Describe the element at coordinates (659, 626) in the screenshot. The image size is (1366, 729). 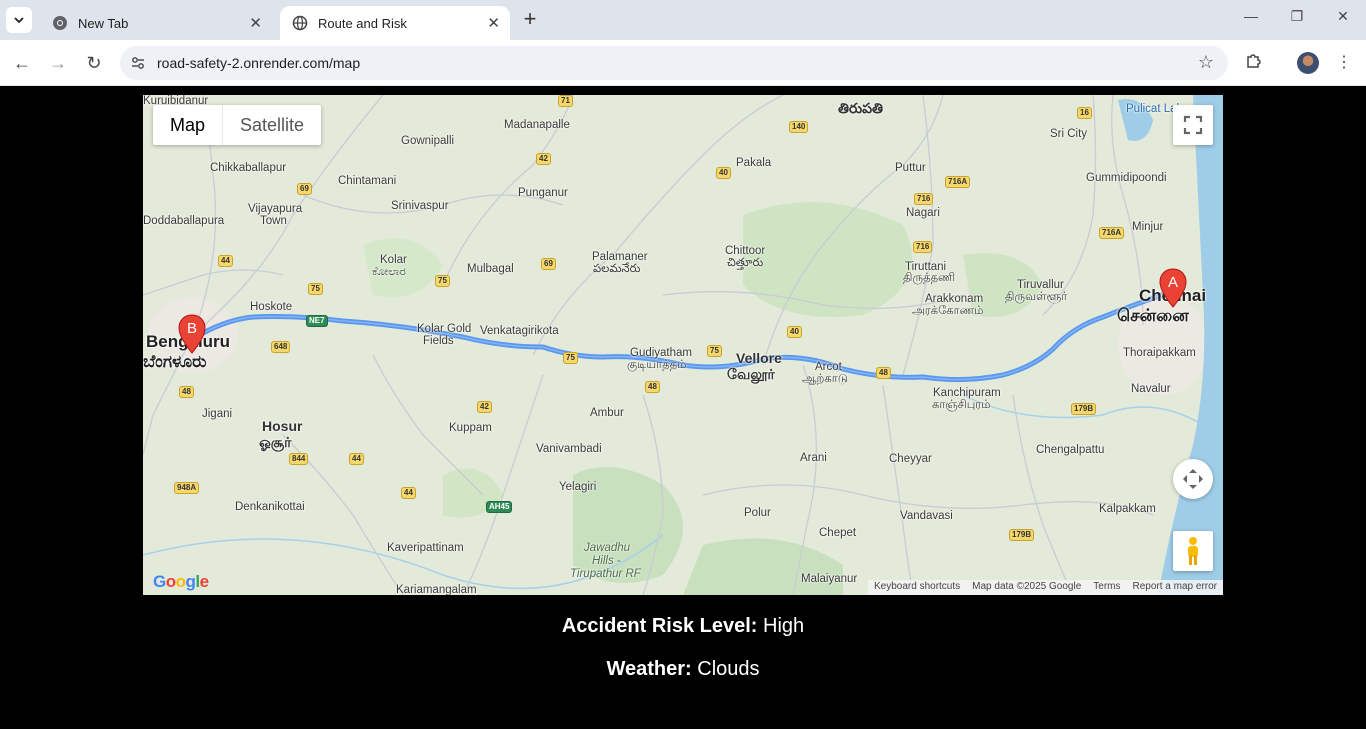
I see `risk-level-label: Accident Risk Level:` at that location.